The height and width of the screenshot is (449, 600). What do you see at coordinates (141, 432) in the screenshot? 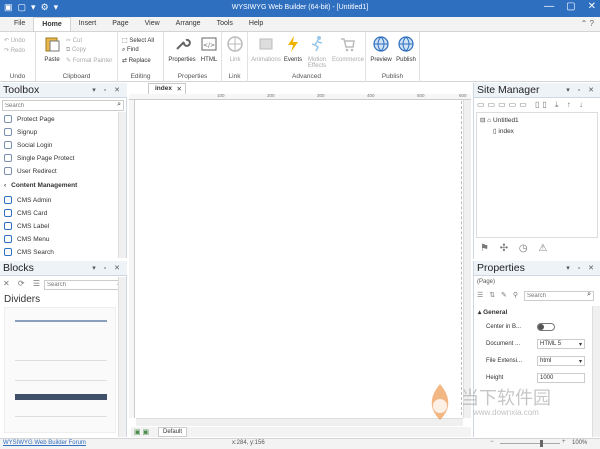
I see `add-page-icon: ▣ ▣` at bounding box center [141, 432].